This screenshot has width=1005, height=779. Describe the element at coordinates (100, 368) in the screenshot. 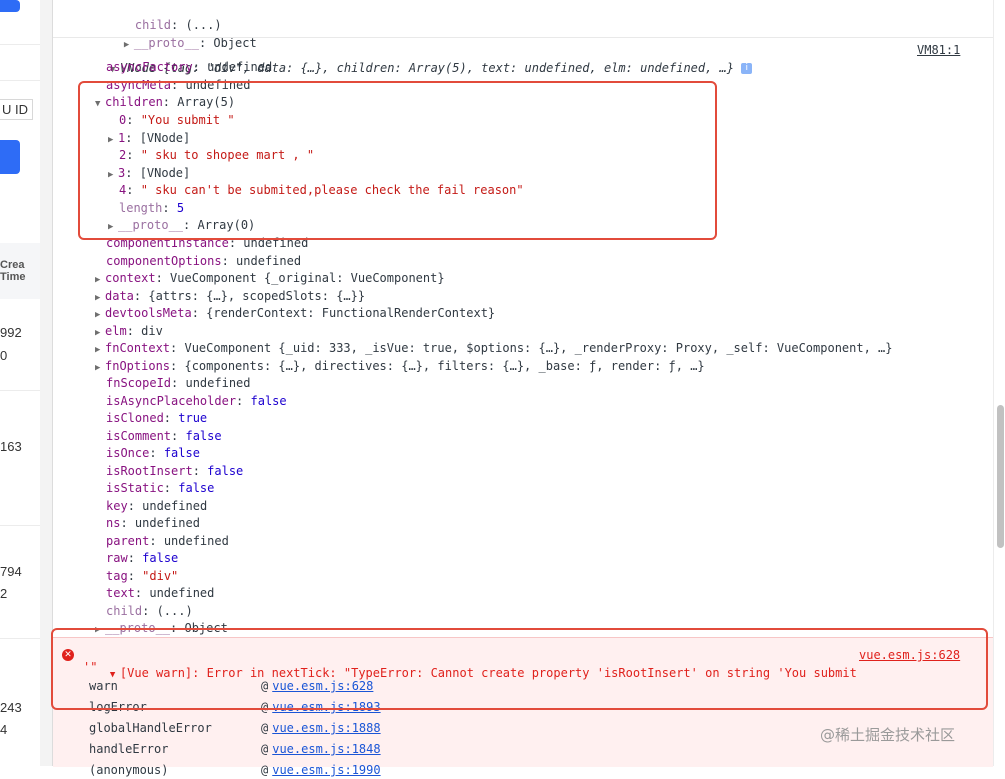

I see `expand-triangle-icon: ▶` at that location.